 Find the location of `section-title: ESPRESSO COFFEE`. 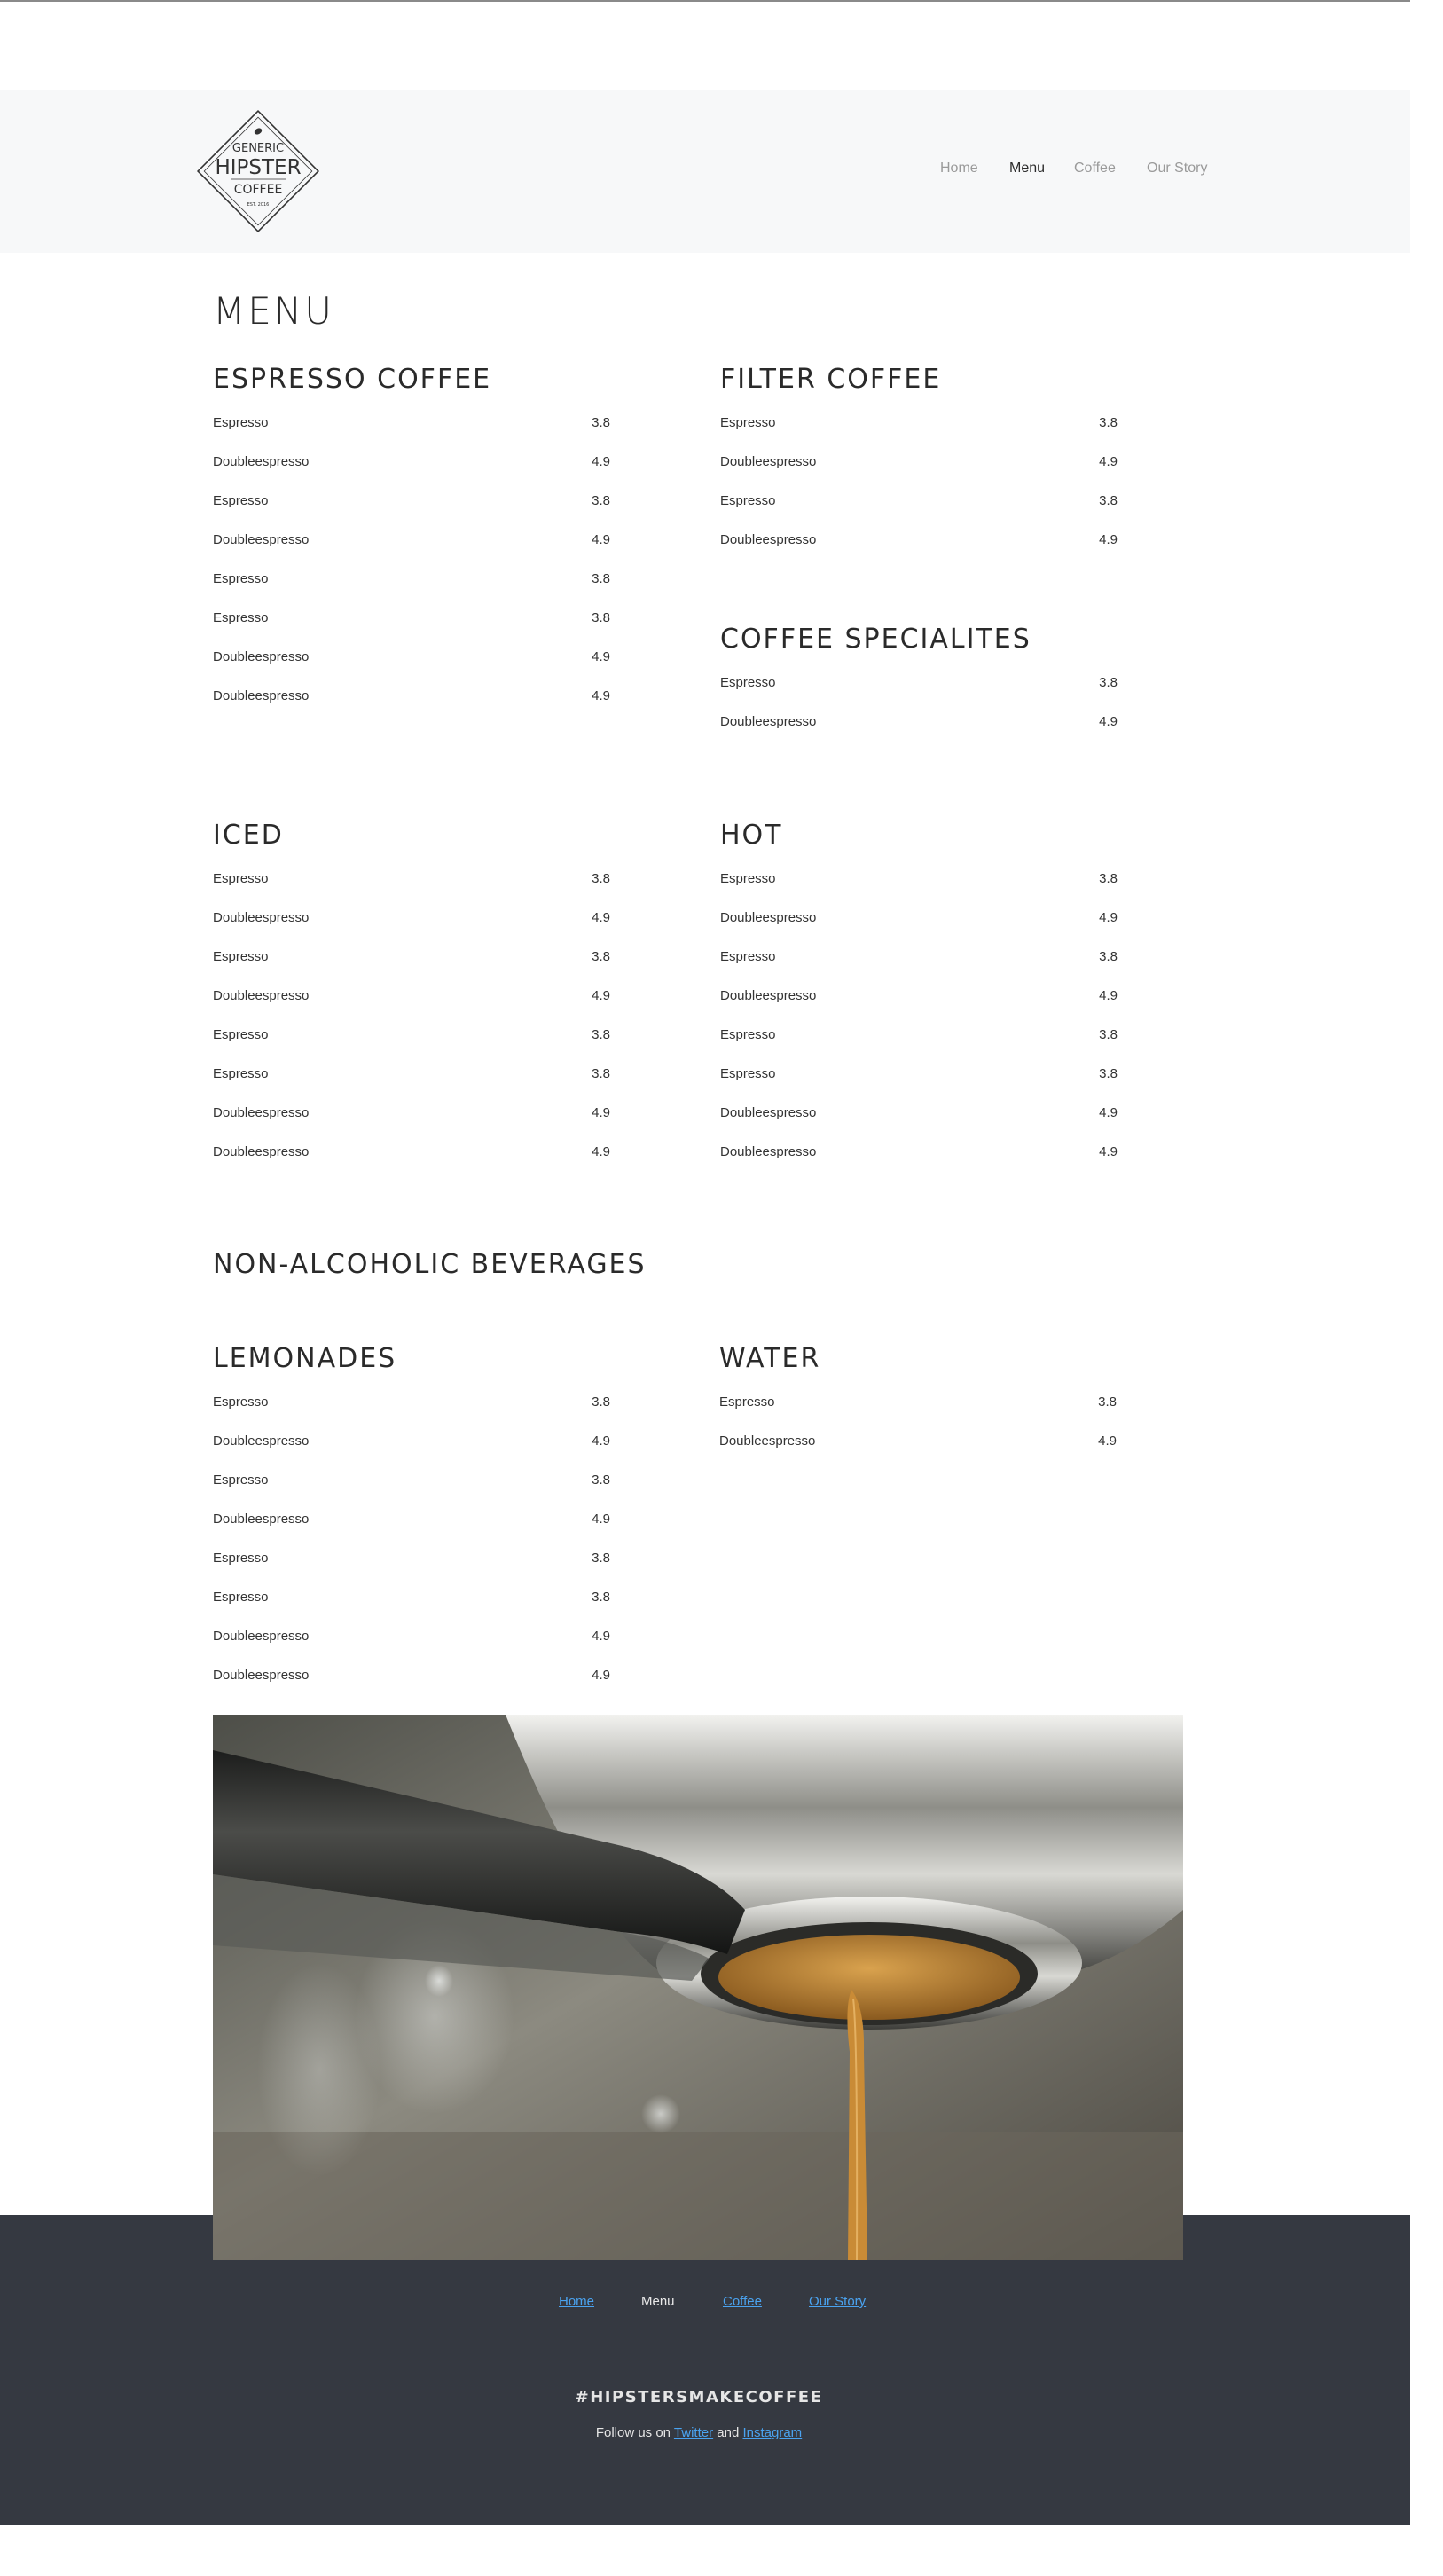

section-title: ESPRESSO COFFEE is located at coordinates (352, 379).